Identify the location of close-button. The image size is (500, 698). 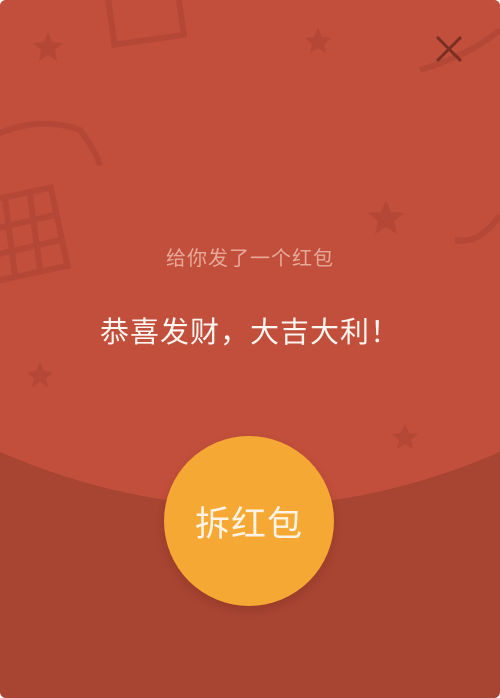
(449, 49).